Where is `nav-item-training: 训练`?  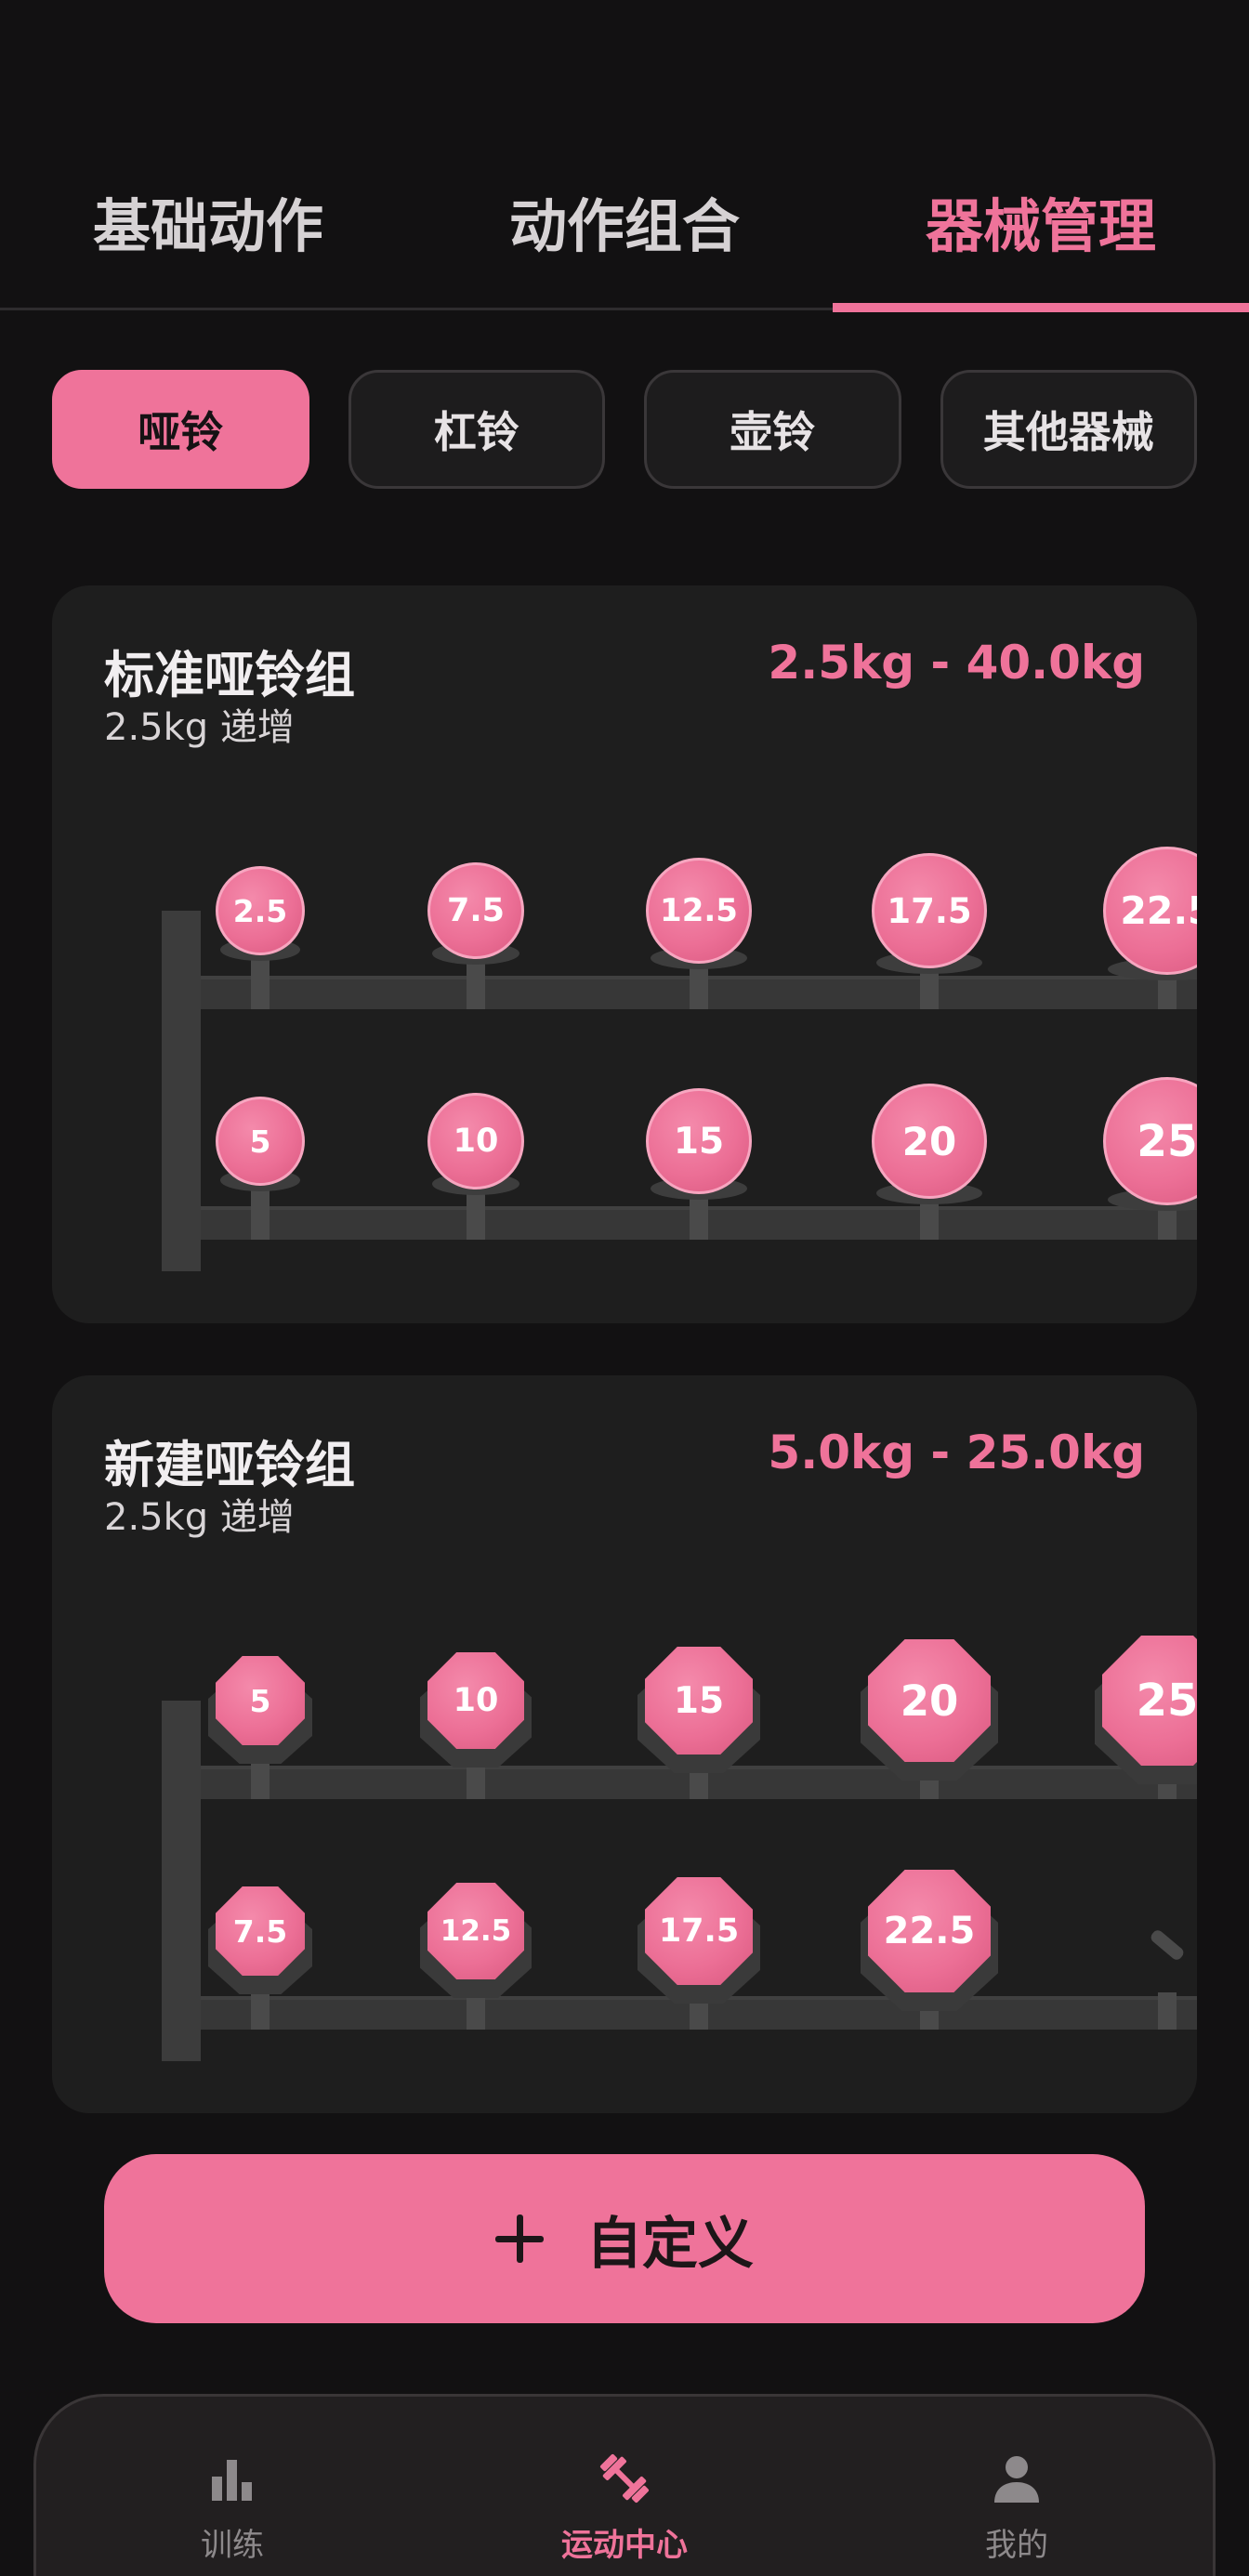
nav-item-training: 训练 is located at coordinates (232, 2486).